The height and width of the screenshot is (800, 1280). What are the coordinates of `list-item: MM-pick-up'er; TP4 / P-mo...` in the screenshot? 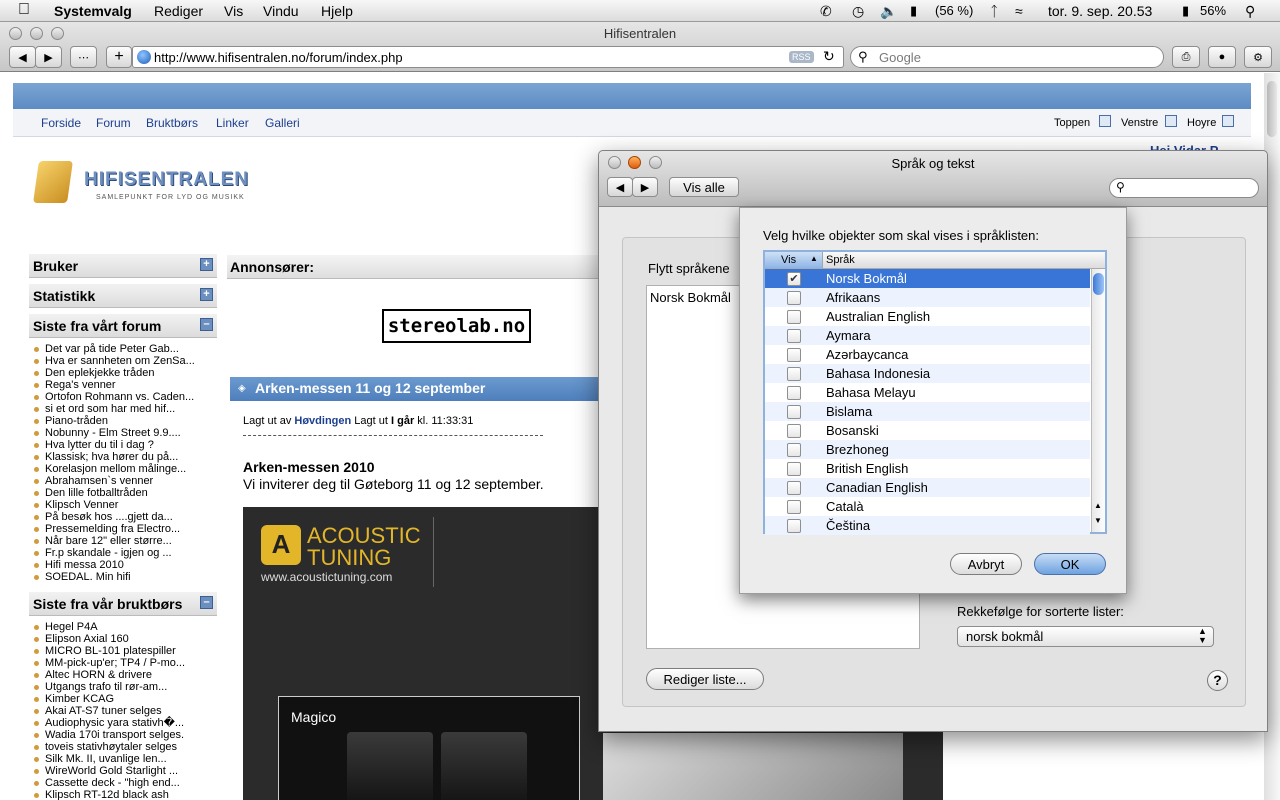 It's located at (109, 663).